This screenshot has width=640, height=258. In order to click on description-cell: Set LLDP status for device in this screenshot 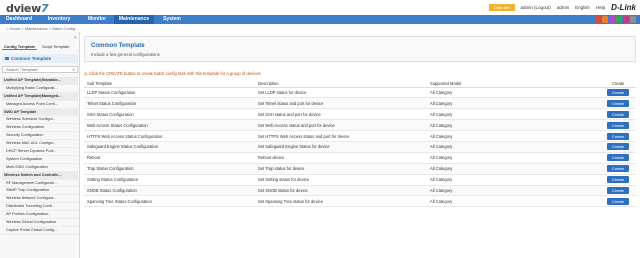, I will do `click(341, 93)`.